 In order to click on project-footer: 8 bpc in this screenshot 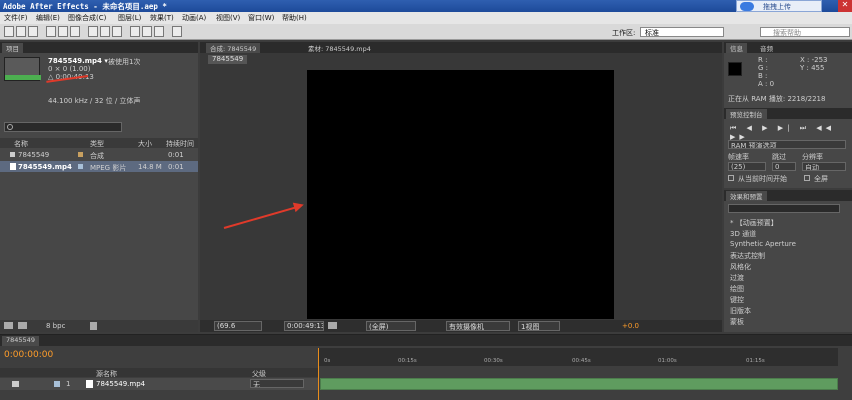, I will do `click(99, 326)`.